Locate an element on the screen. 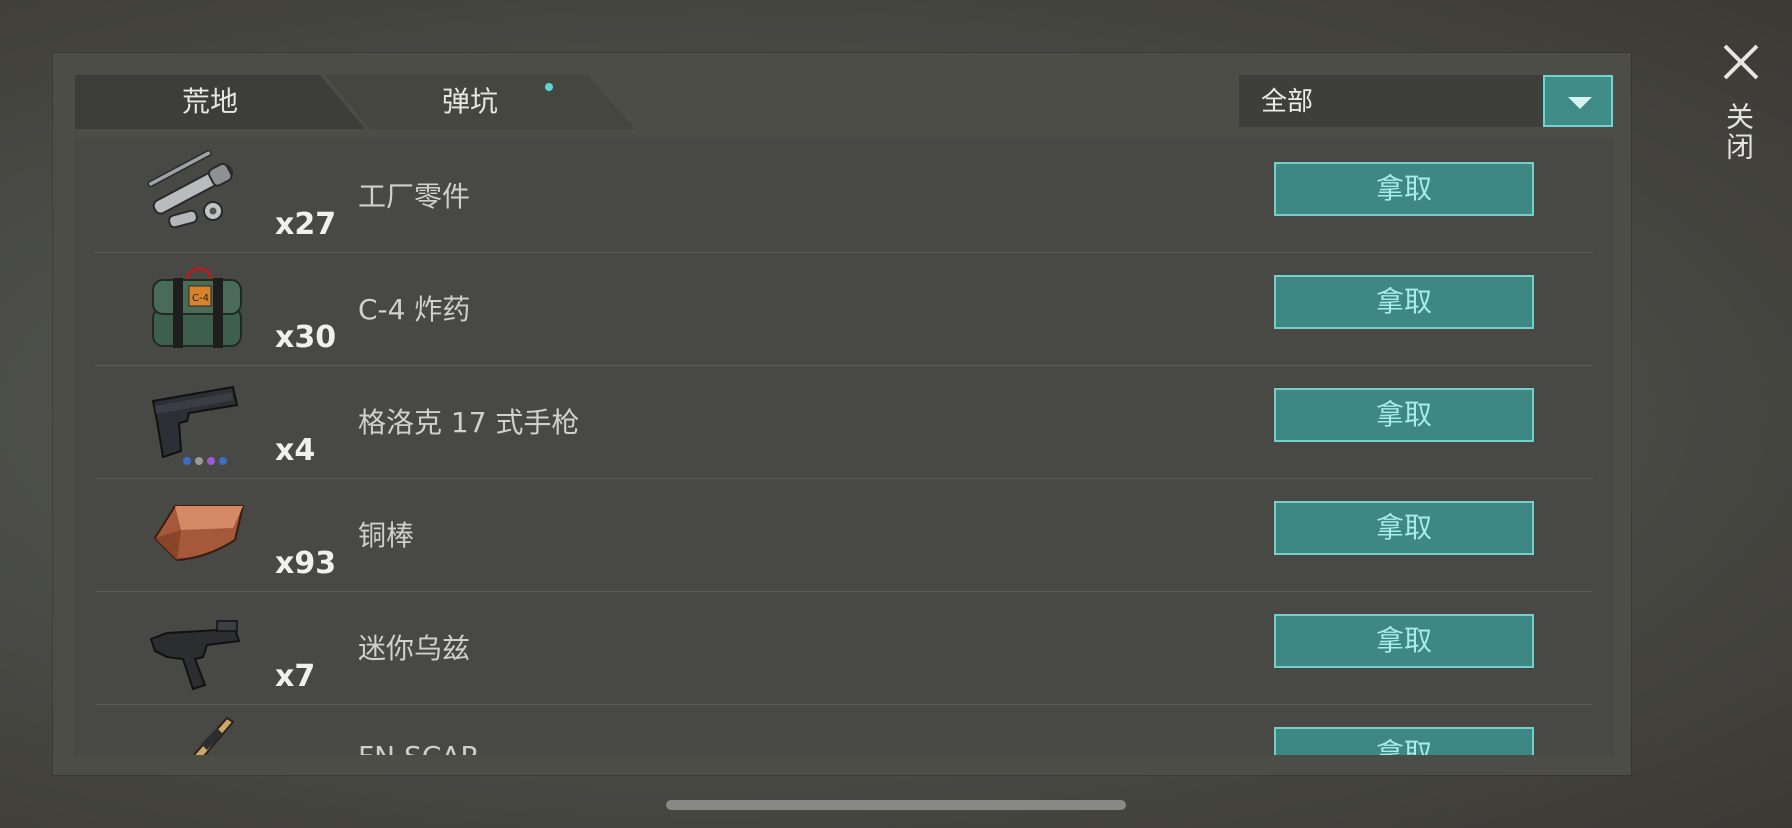 Image resolution: width=1792 pixels, height=828 pixels. item-name: 铜棒 is located at coordinates (386, 535).